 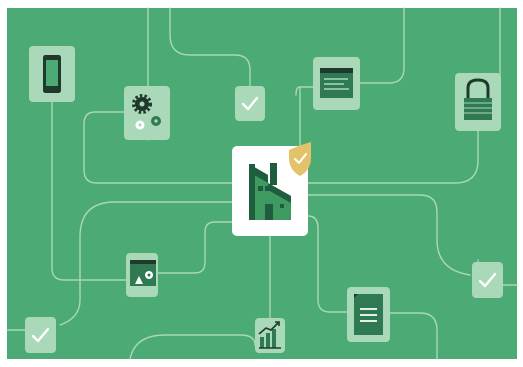 I want to click on chart-tile, so click(x=270, y=335).